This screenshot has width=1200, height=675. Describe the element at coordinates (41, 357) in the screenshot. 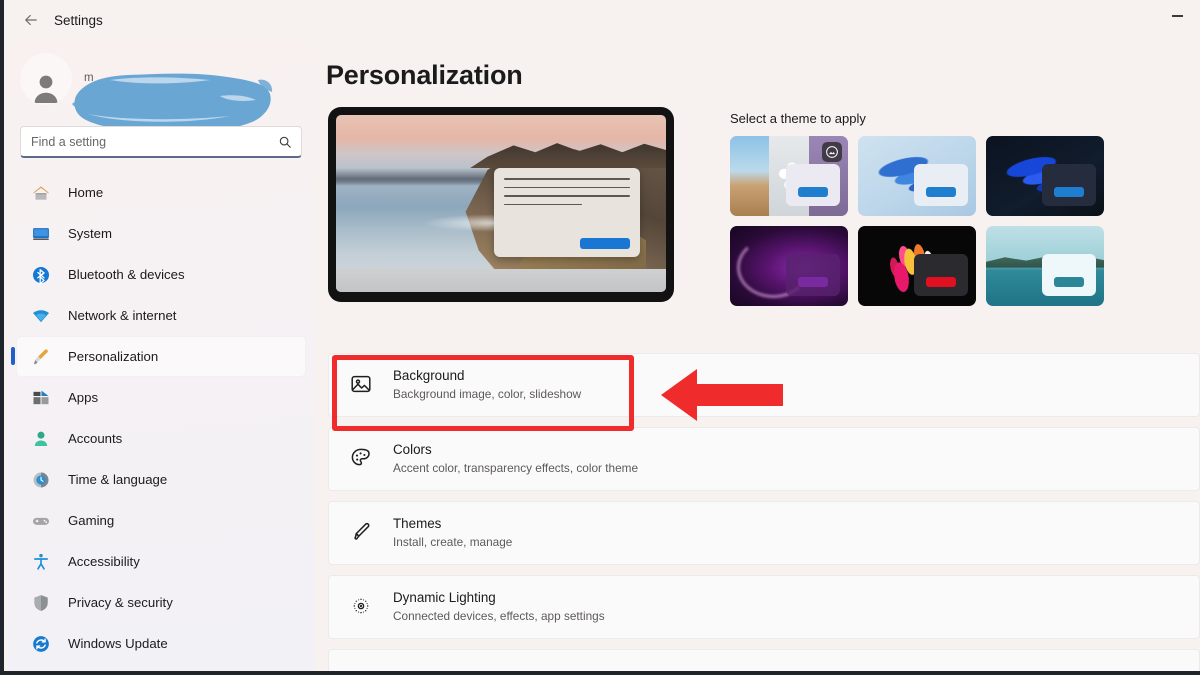

I see `paintbrush-icon` at that location.